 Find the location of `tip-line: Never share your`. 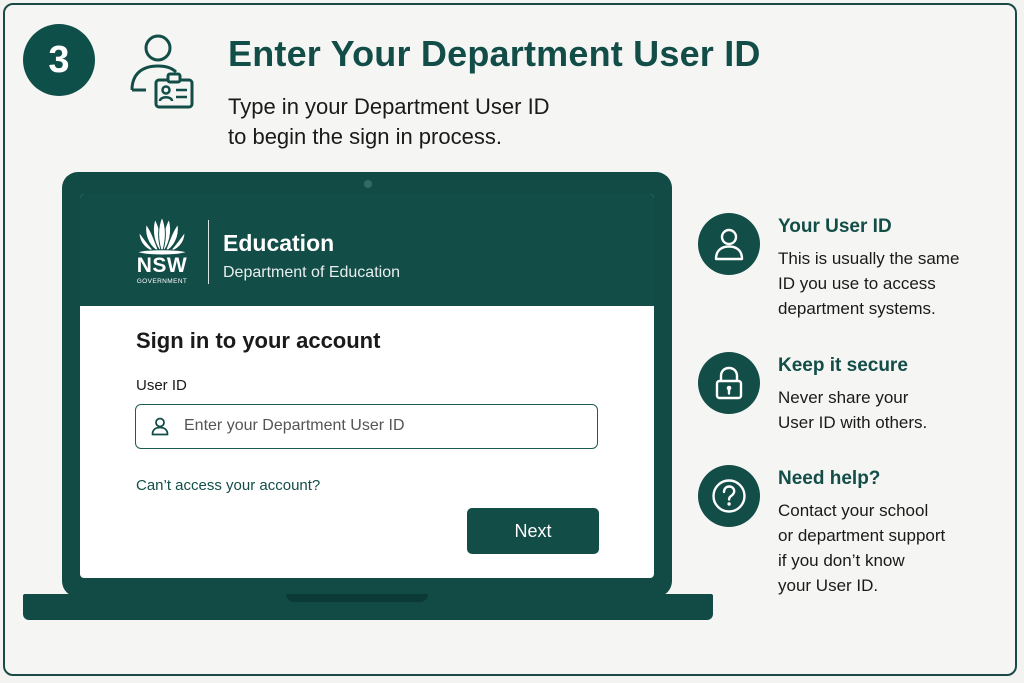

tip-line: Never share your is located at coordinates (843, 397).